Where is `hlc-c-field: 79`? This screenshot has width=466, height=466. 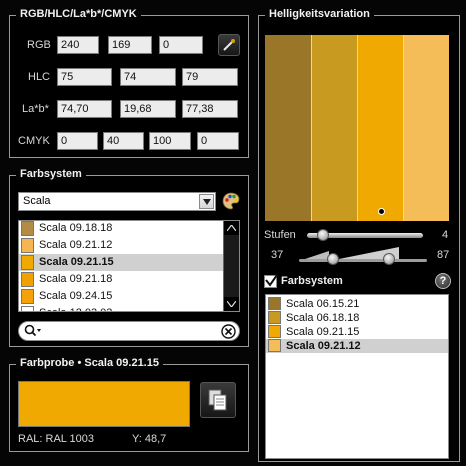 hlc-c-field: 79 is located at coordinates (210, 77).